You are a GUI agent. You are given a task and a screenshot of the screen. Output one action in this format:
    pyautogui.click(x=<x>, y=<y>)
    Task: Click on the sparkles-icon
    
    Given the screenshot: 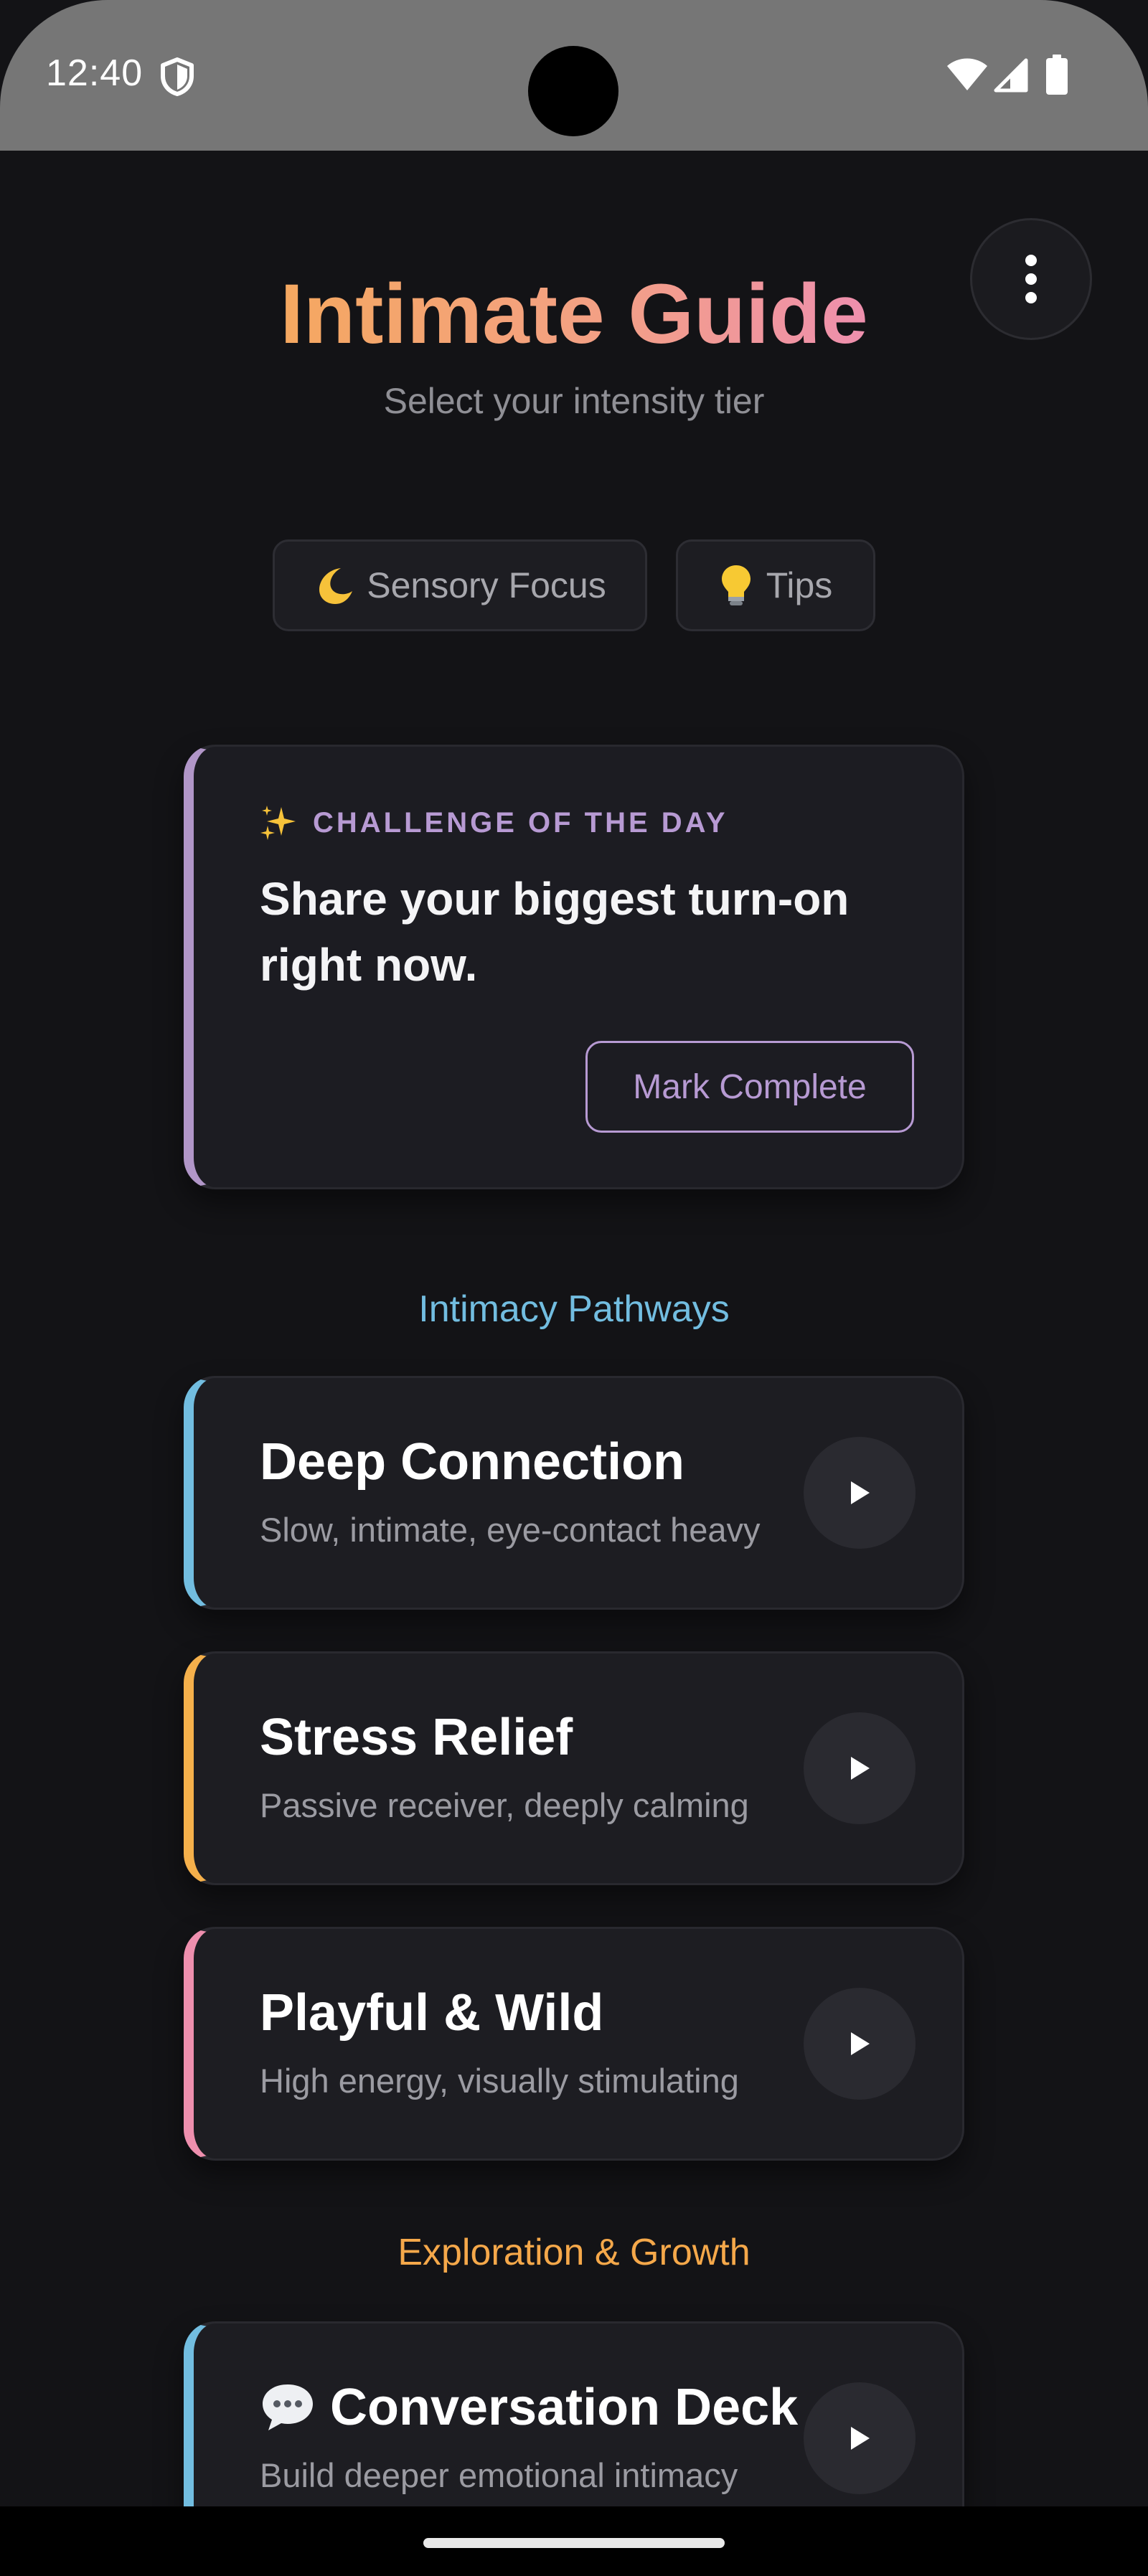 What is the action you would take?
    pyautogui.click(x=278, y=823)
    